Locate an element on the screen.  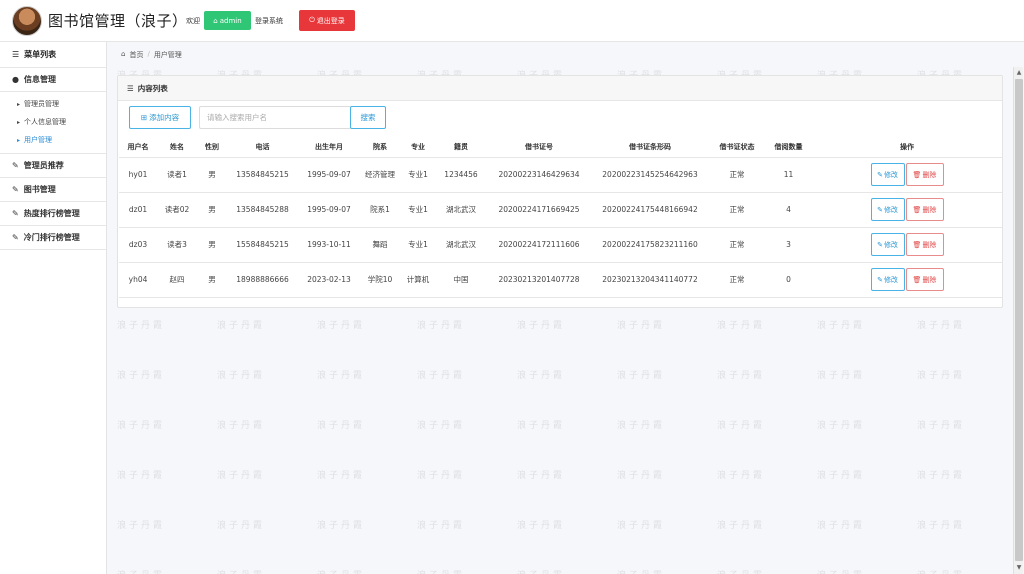
cell-phone: 13584845288 is located at coordinates (262, 210).